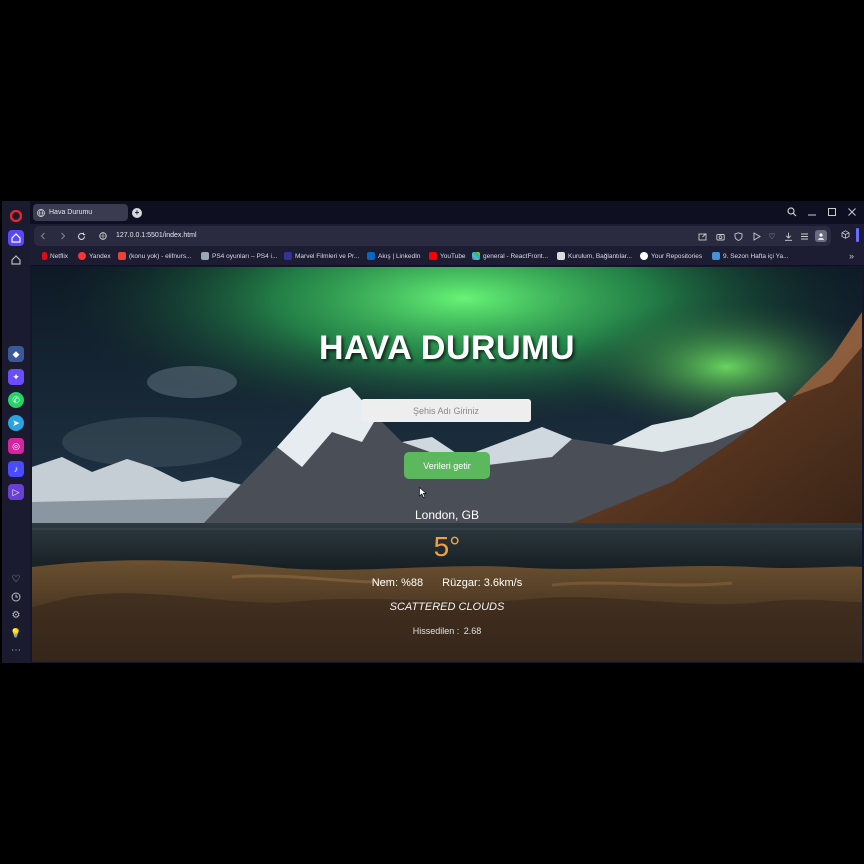  I want to click on minimize-button, so click(812, 212).